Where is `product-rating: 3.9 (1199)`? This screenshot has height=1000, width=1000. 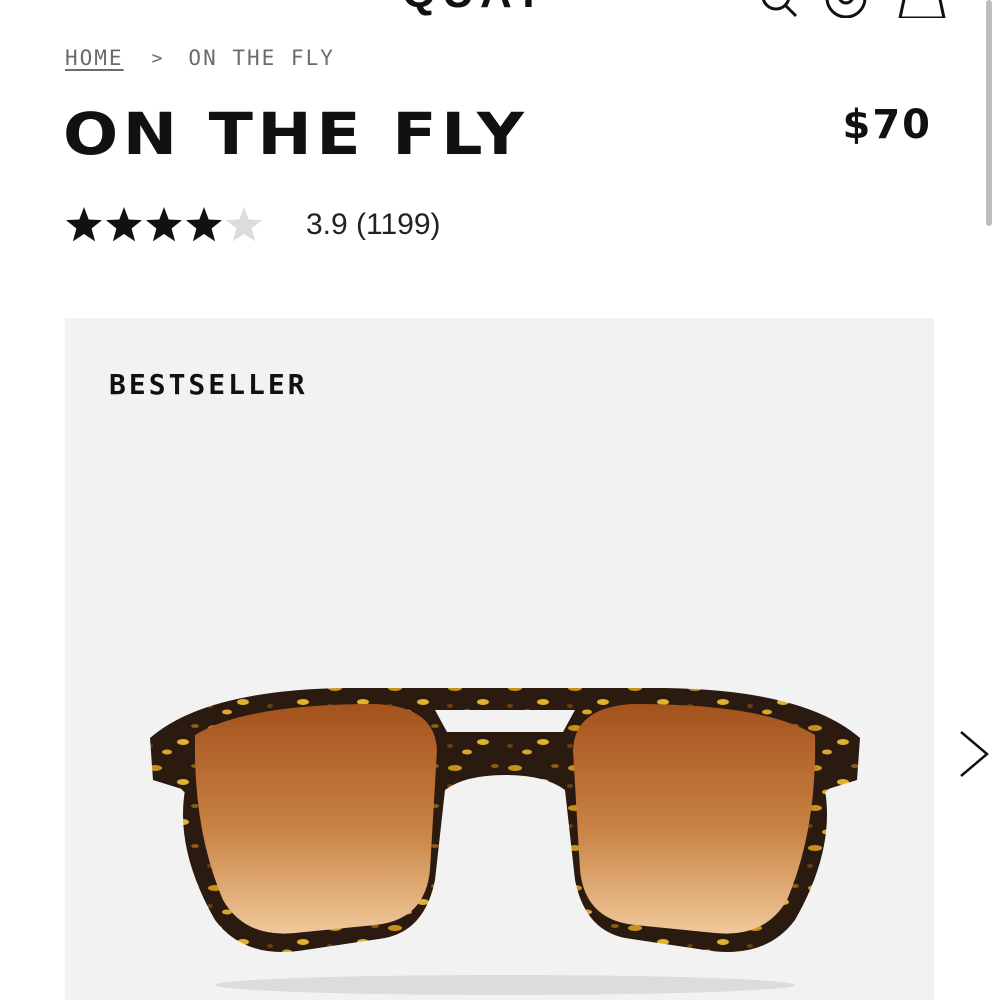
product-rating: 3.9 (1199) is located at coordinates (252, 225).